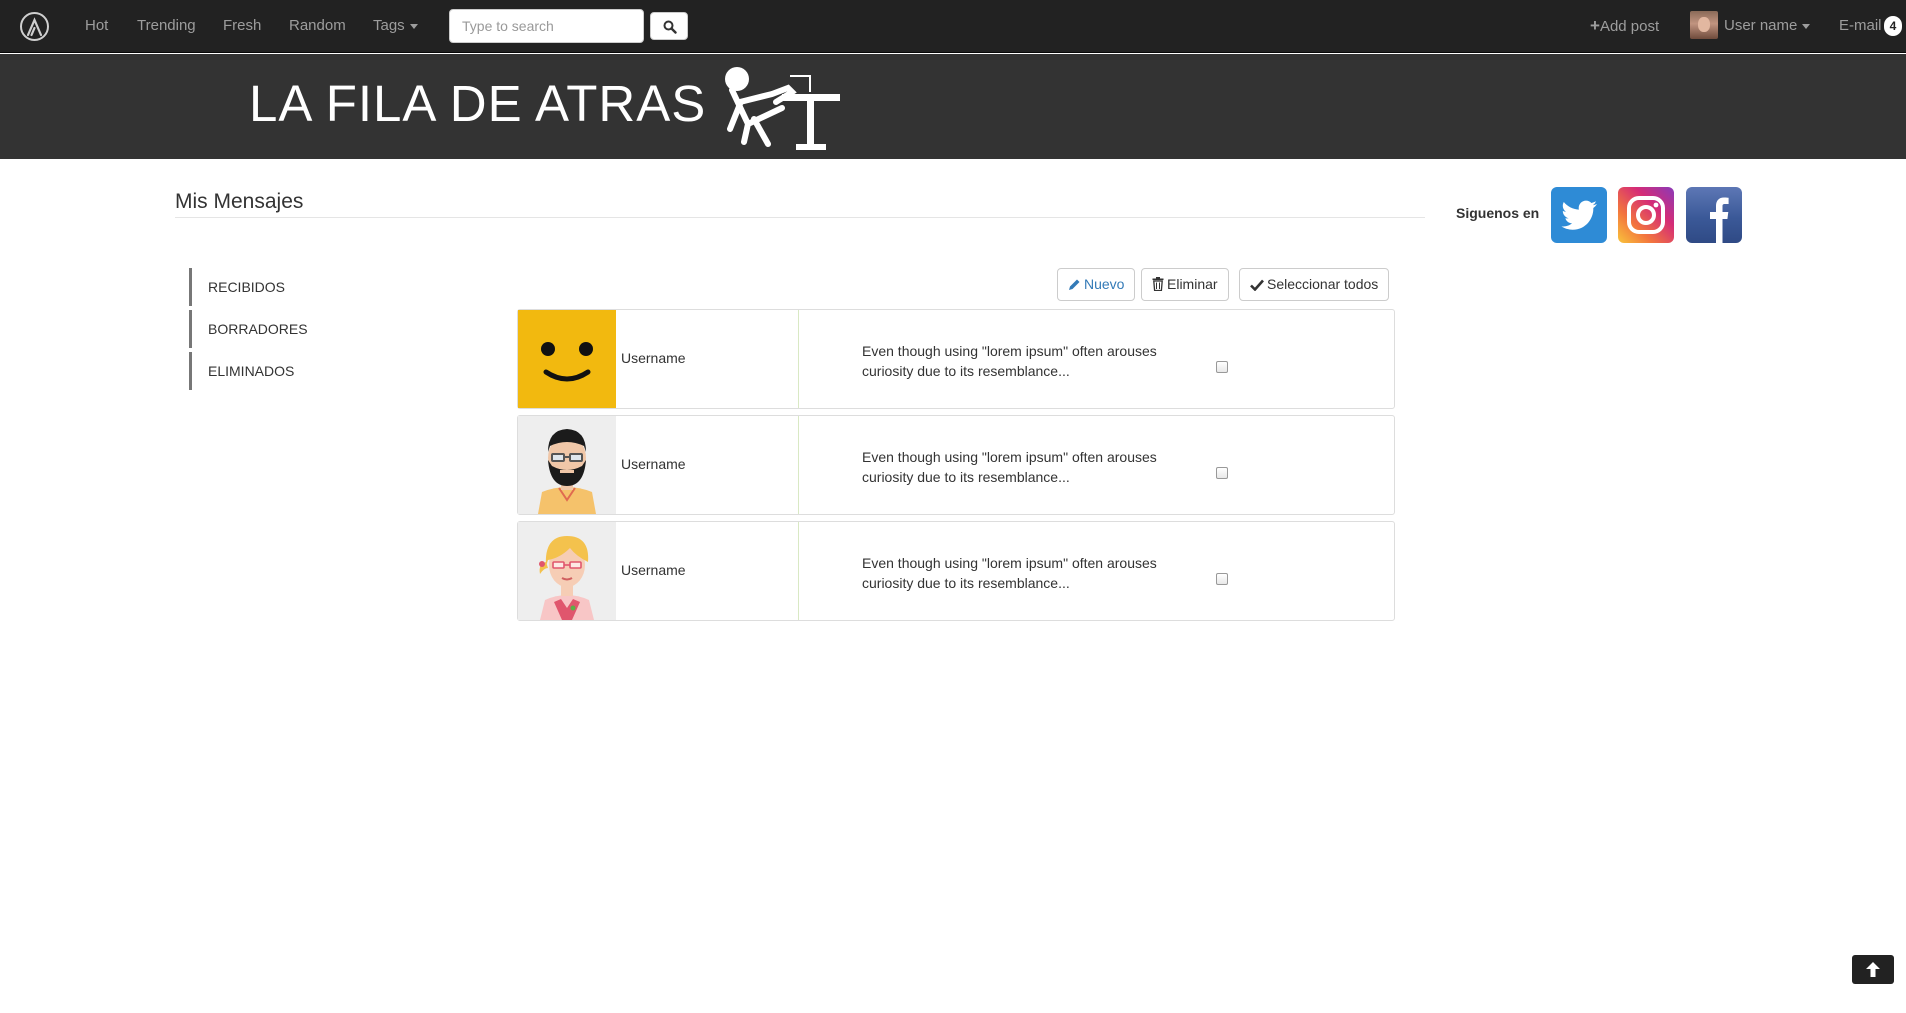 Image resolution: width=1906 pixels, height=1013 pixels. Describe the element at coordinates (1646, 215) in the screenshot. I see `instagram-icon` at that location.